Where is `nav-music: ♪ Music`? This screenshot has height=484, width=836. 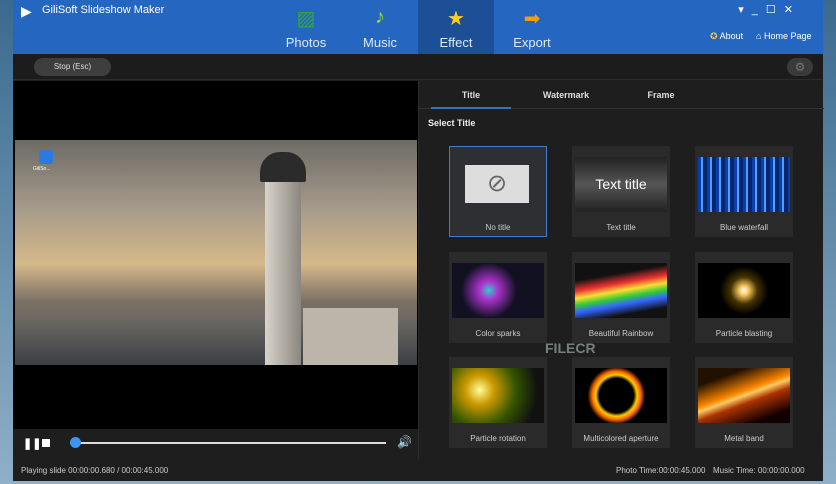 nav-music: ♪ Music is located at coordinates (380, 27).